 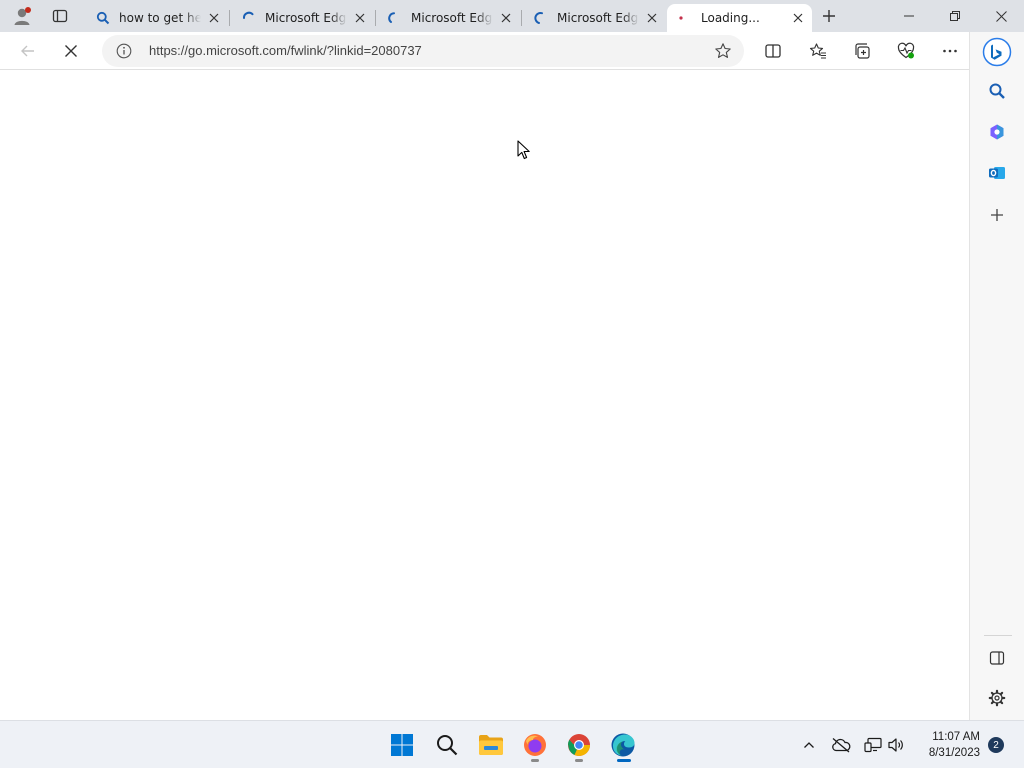 I want to click on close-icon, so click(x=1001, y=16).